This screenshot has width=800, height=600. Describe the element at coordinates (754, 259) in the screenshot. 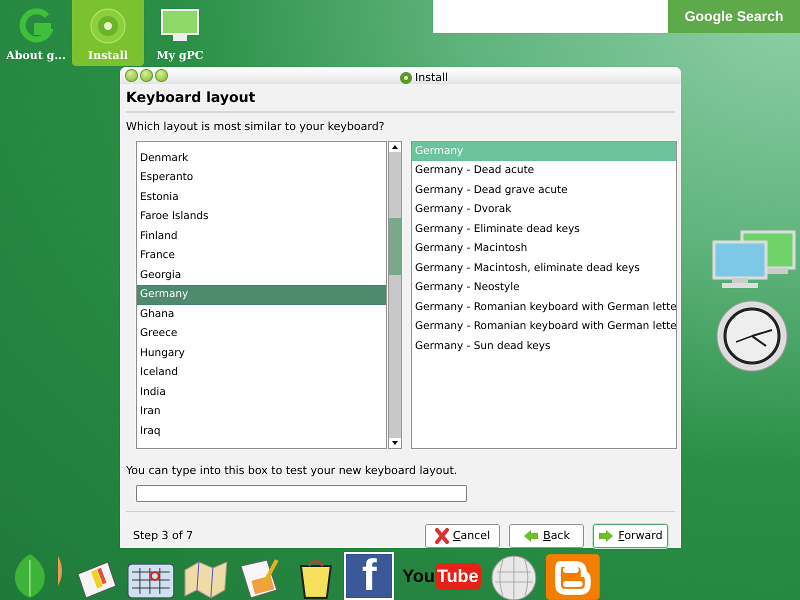

I see `computers-icon` at that location.